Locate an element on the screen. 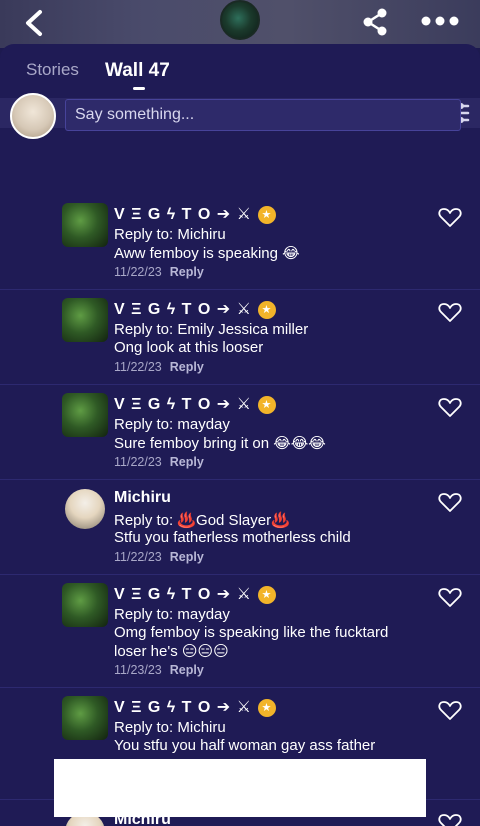 Image resolution: width=480 pixels, height=826 pixels. tab-stories: Stories is located at coordinates (52, 70).